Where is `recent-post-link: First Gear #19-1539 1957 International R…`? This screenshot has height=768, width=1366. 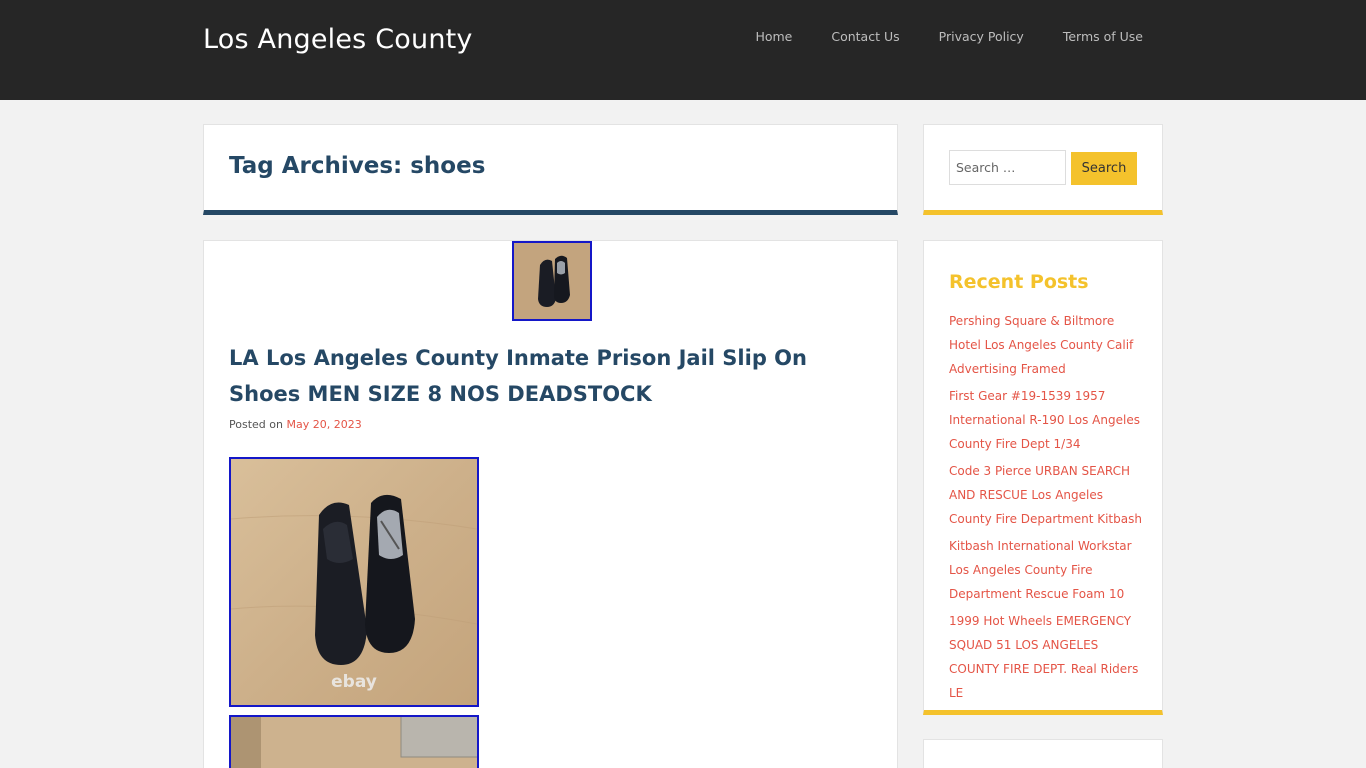
recent-post-link: First Gear #19-1539 1957 International R… is located at coordinates (1046, 420).